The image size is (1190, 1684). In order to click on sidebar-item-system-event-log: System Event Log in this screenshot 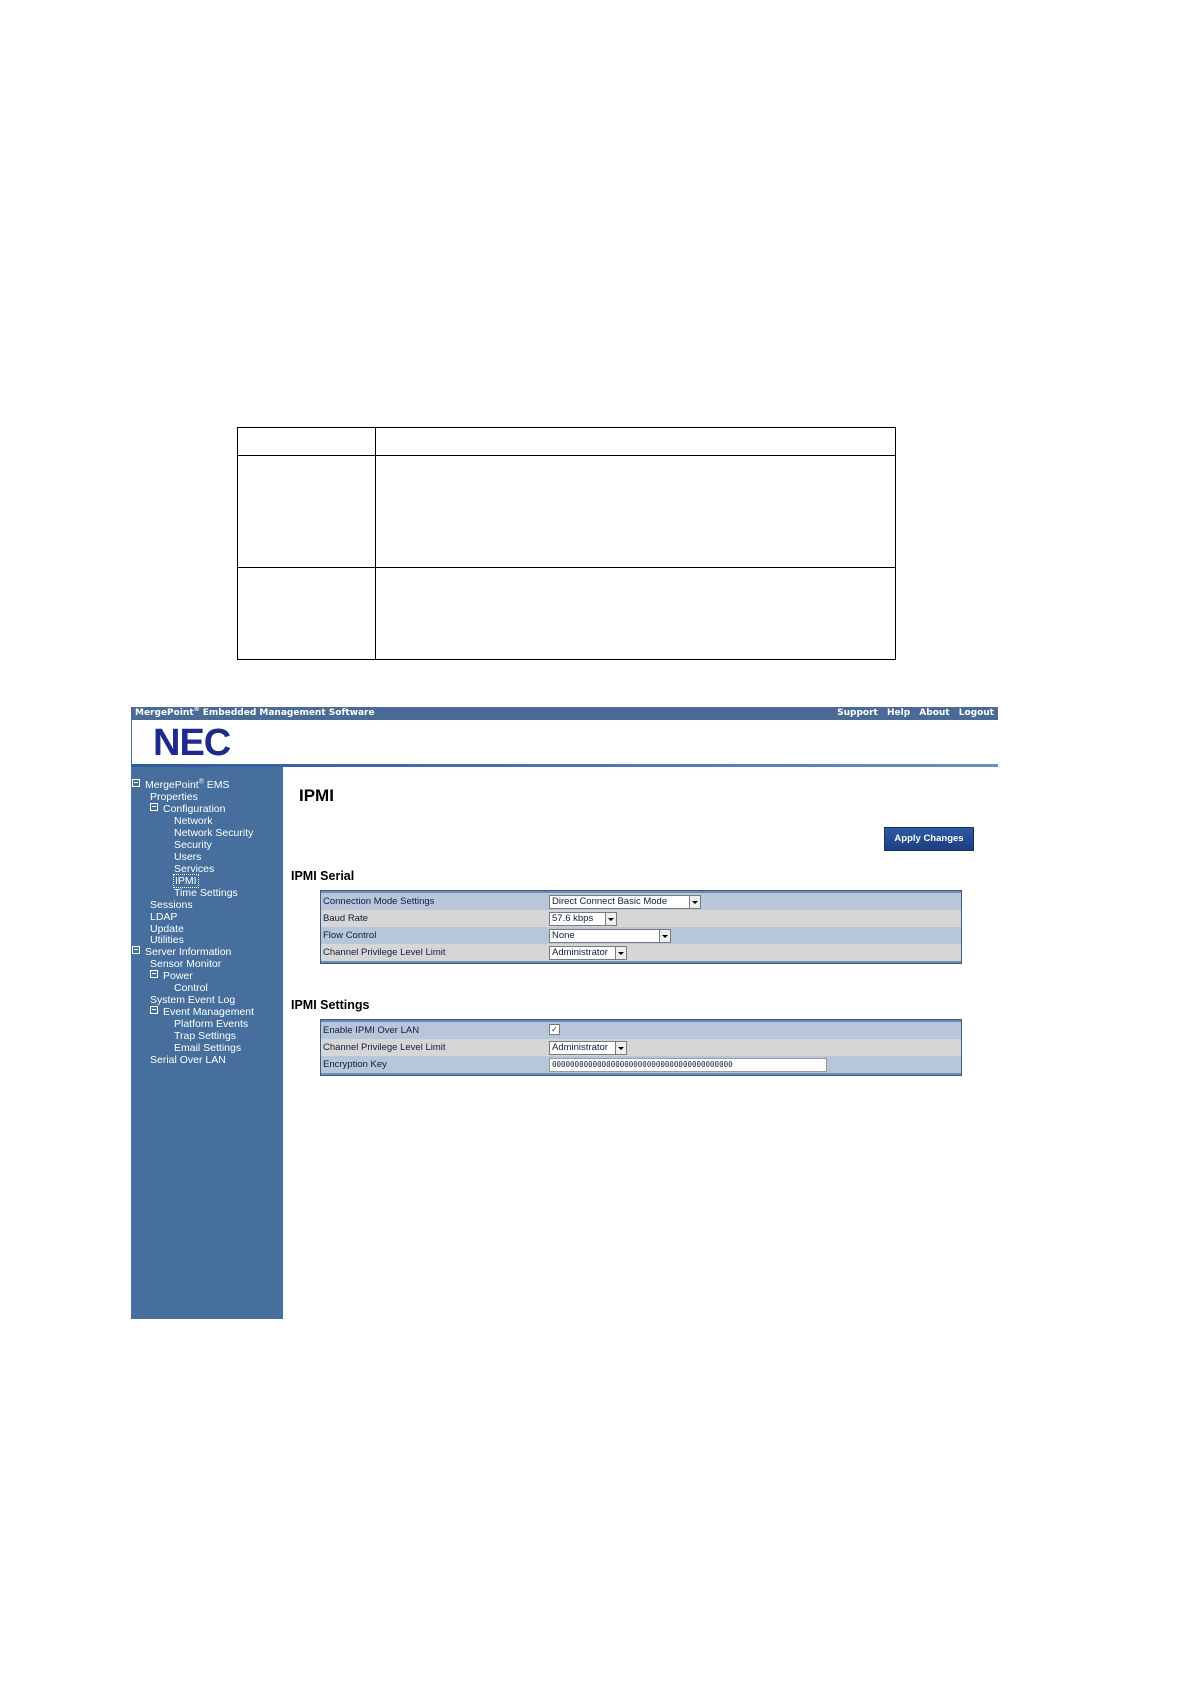, I will do `click(192, 1000)`.